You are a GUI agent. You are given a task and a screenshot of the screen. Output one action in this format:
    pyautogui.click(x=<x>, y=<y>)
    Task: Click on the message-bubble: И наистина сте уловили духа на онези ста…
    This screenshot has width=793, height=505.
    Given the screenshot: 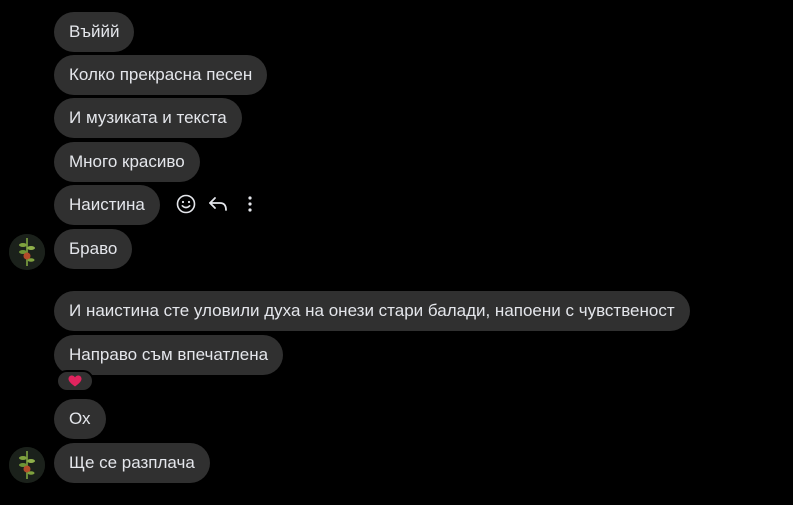 What is the action you would take?
    pyautogui.click(x=372, y=311)
    